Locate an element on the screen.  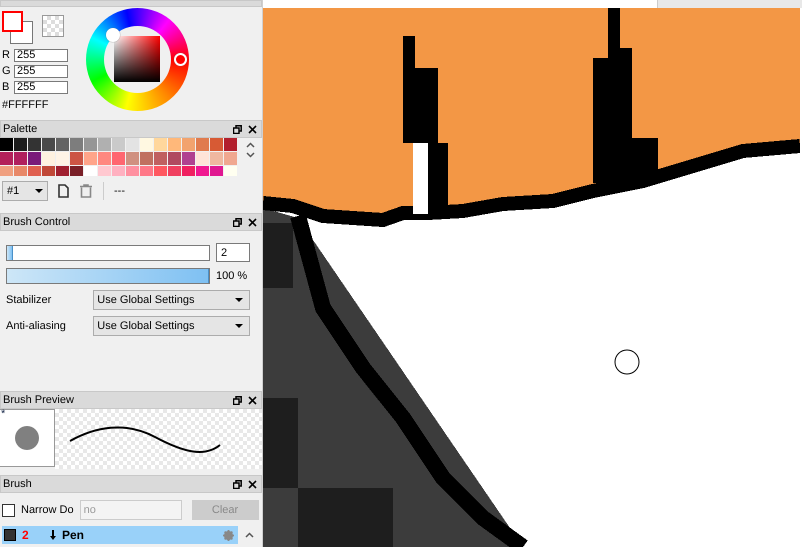
brush-list-item: 2 Pen is located at coordinates (120, 535).